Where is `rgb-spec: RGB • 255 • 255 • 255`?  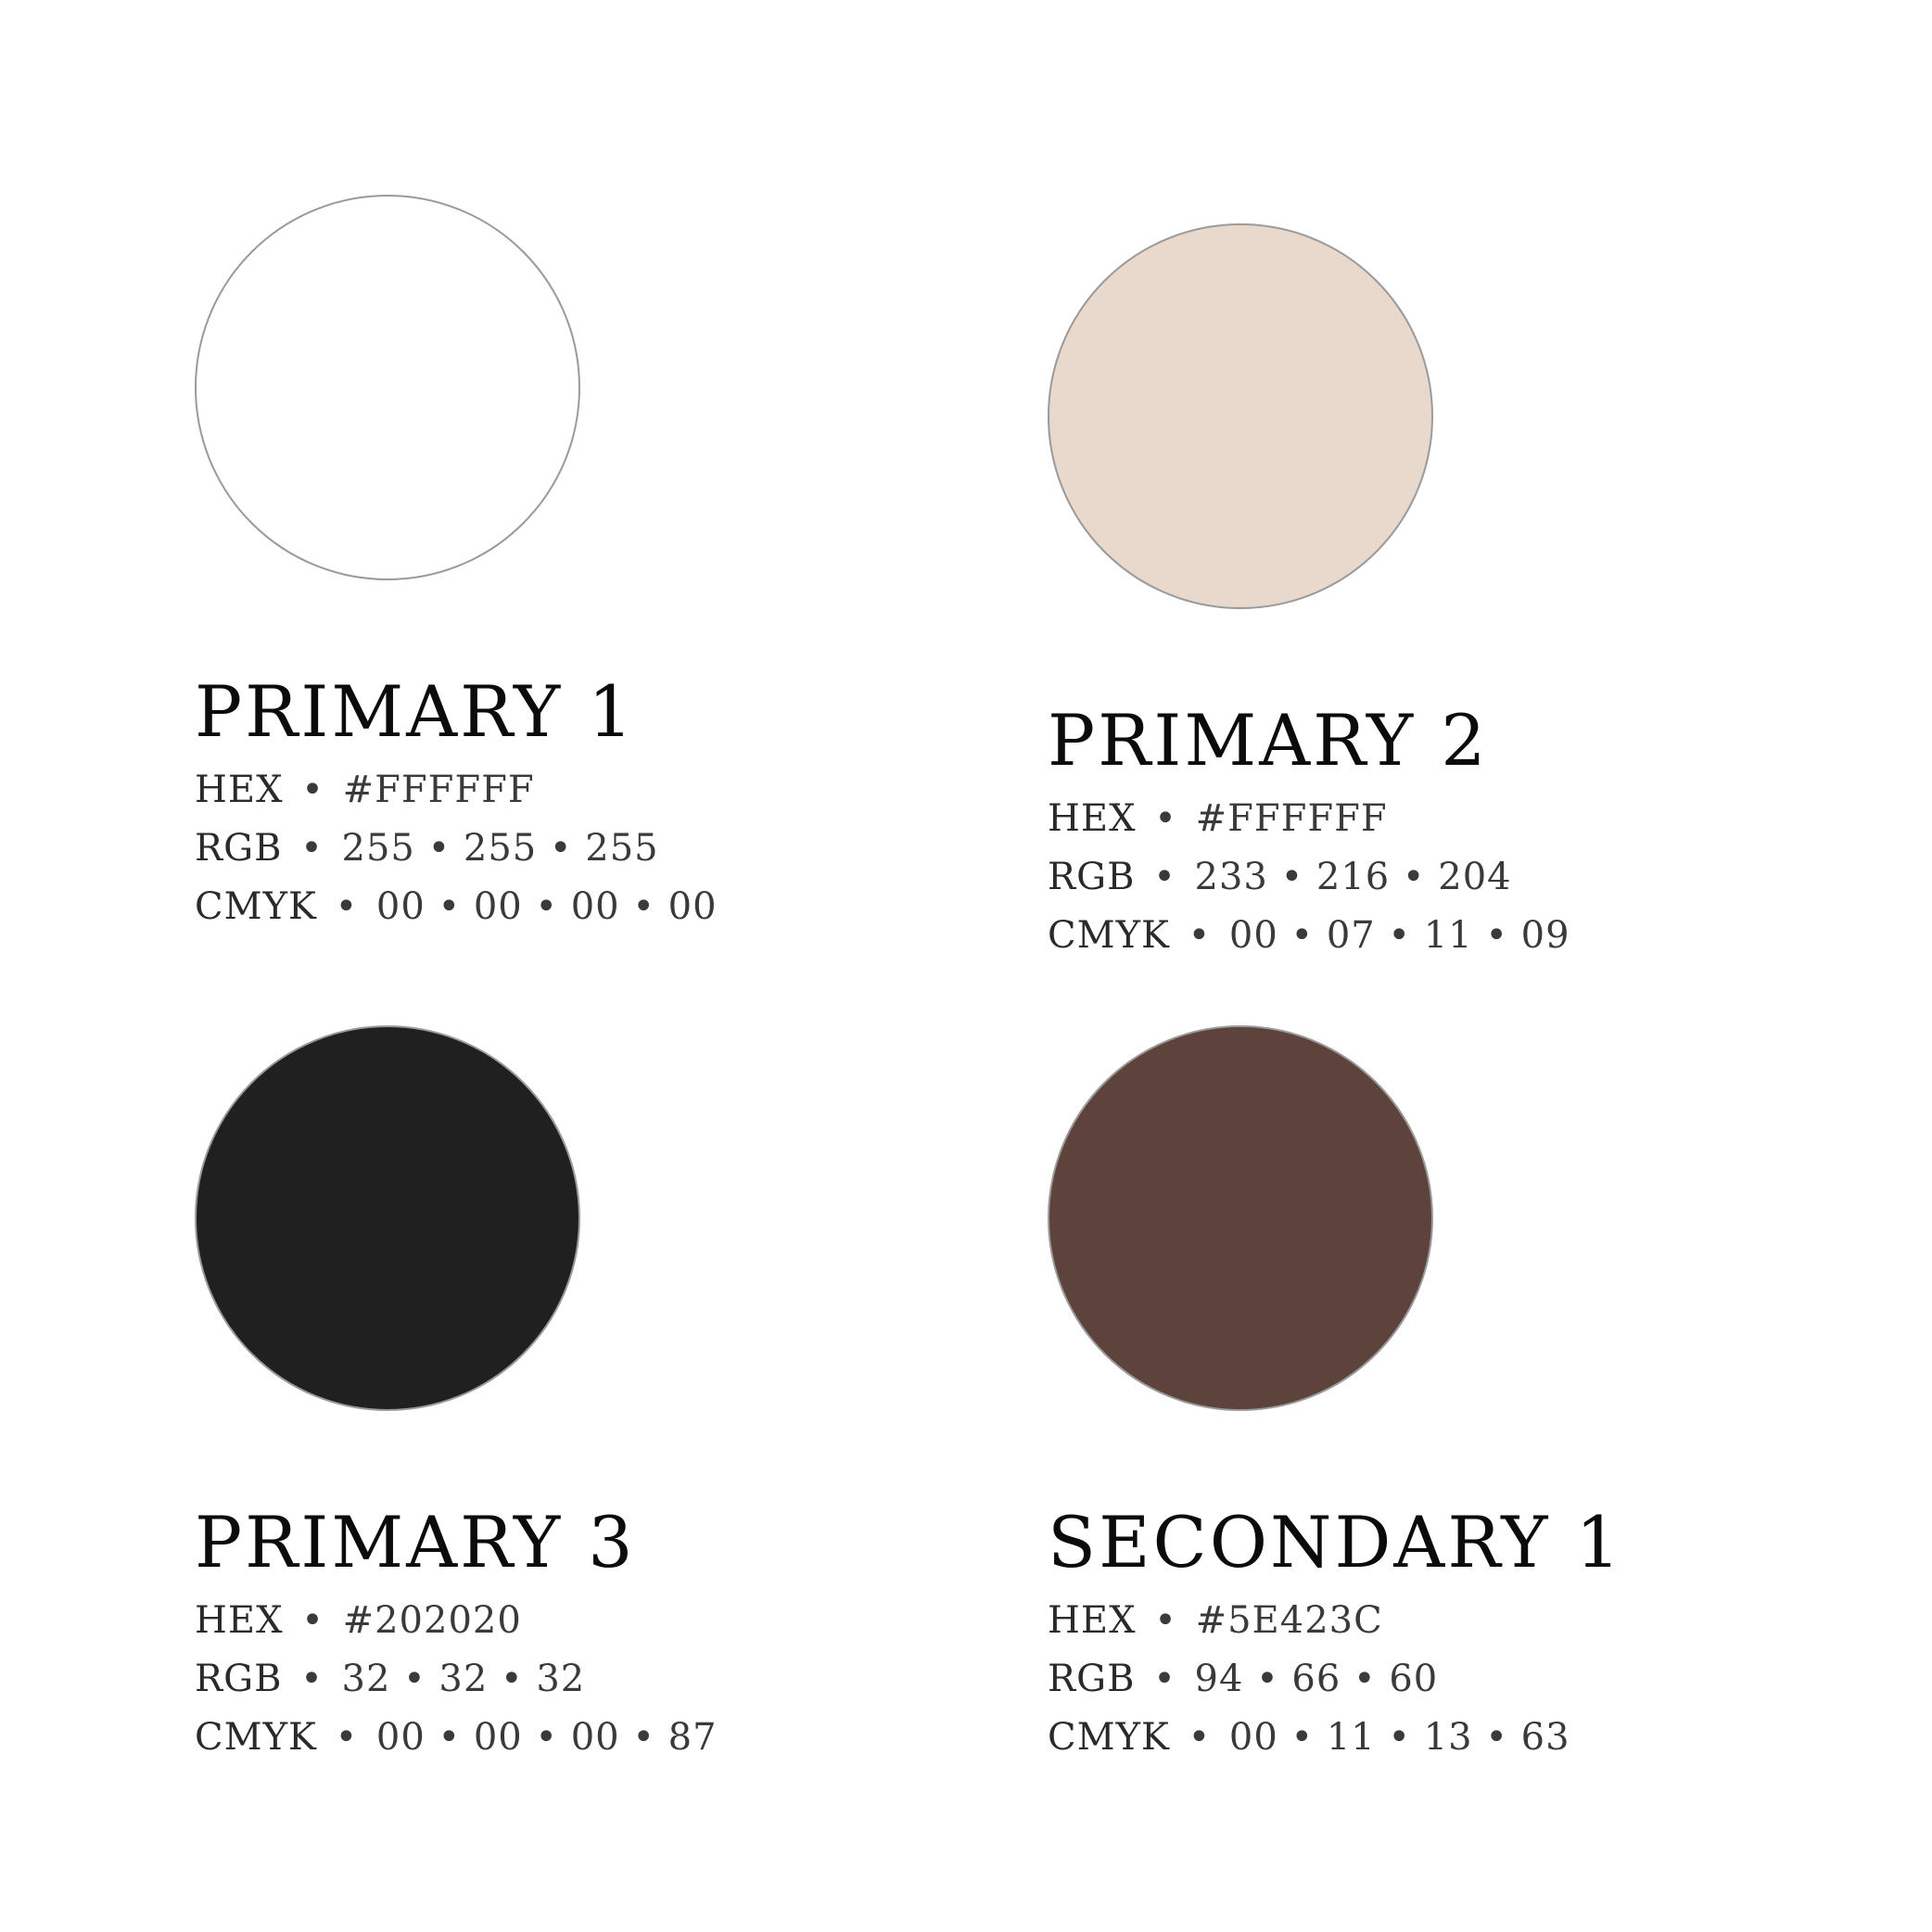
rgb-spec: RGB • 255 • 255 • 255 is located at coordinates (427, 848).